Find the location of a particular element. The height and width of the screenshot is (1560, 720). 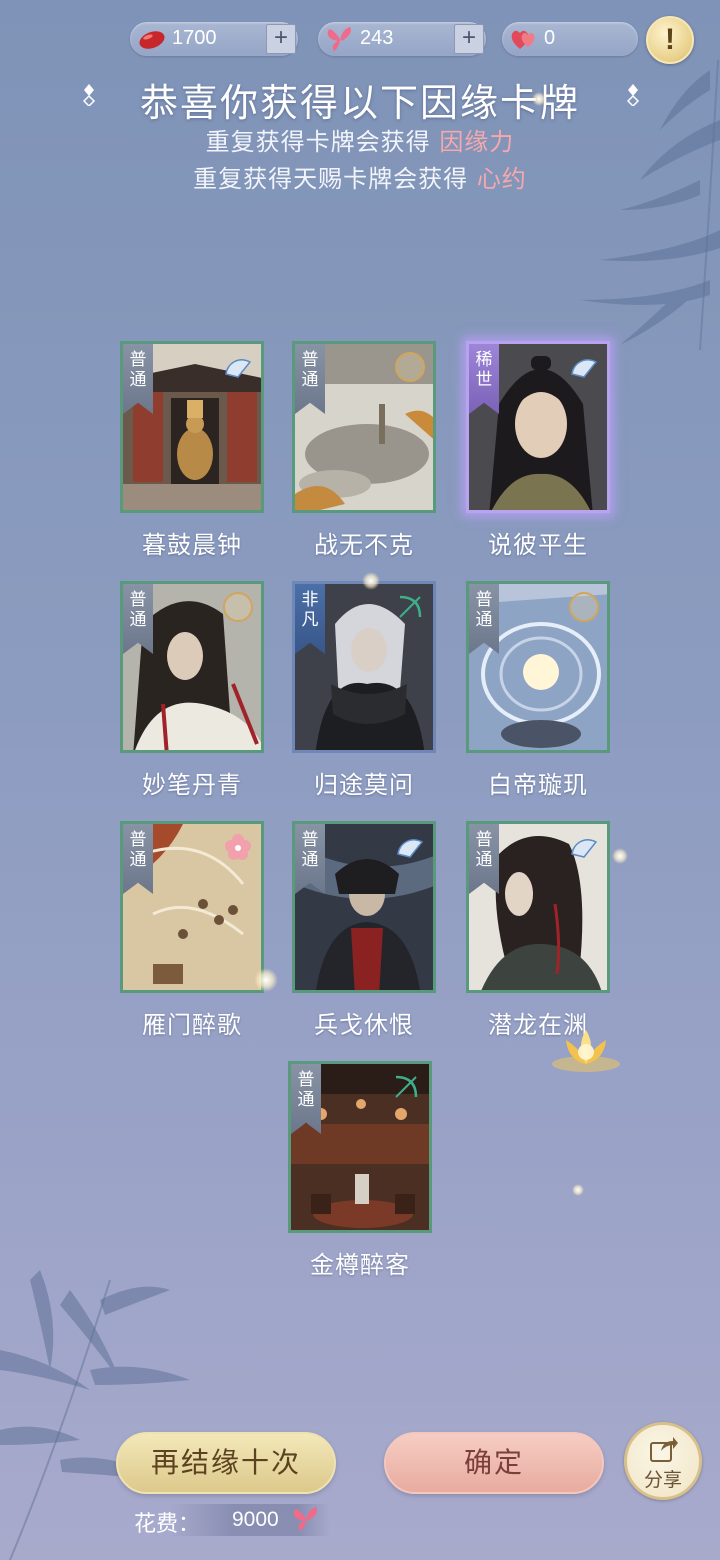

page-title: 恭喜你获得以下因缘卡牌 is located at coordinates (359, 103).